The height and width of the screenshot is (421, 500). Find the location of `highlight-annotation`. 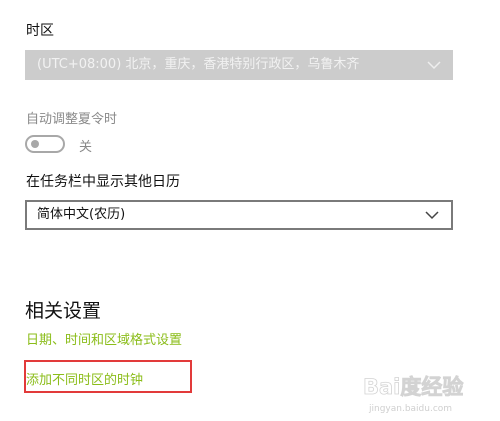

highlight-annotation is located at coordinates (108, 376).